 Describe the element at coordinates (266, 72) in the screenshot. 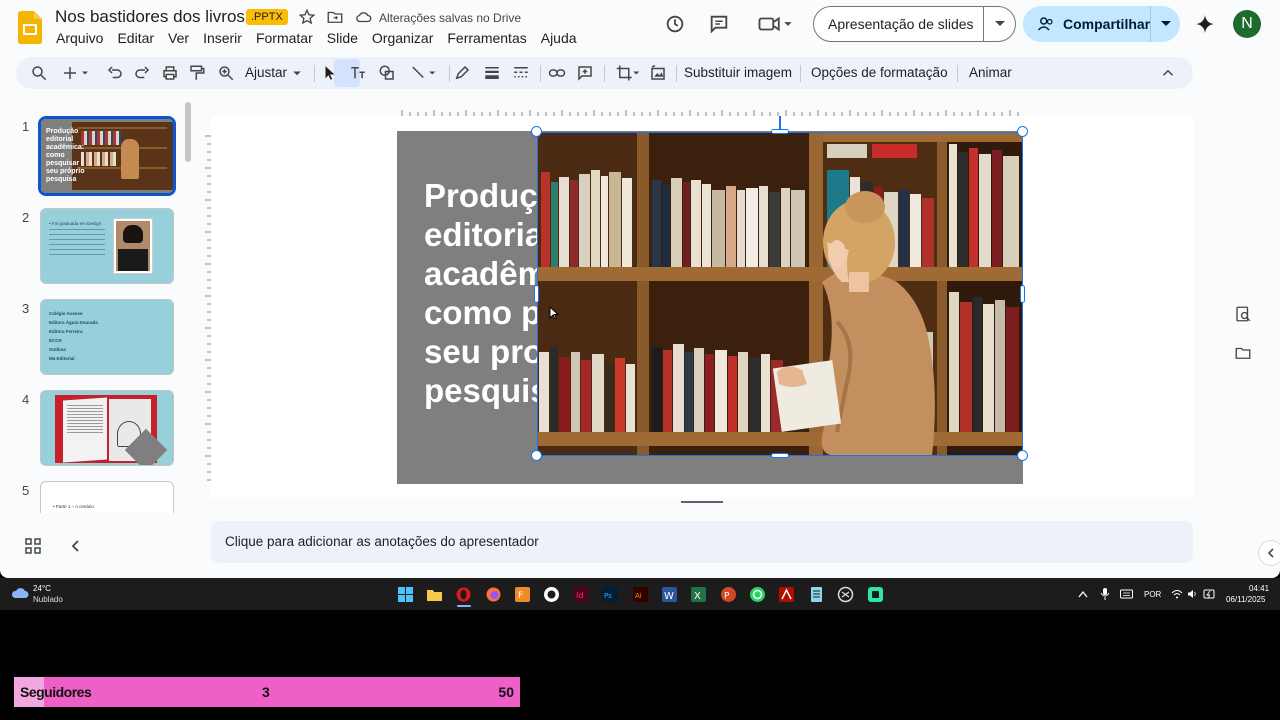

I see `zoom-fit-label: Ajustar` at that location.